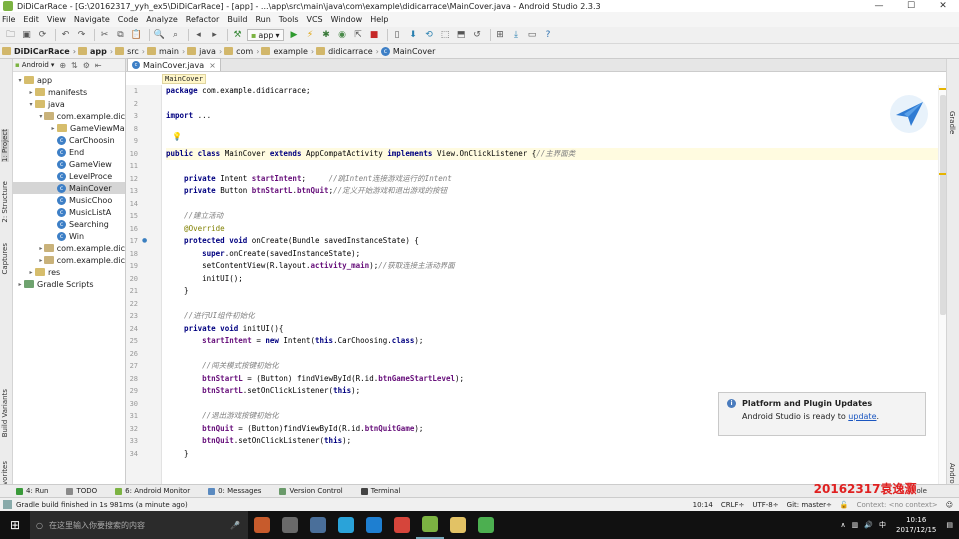 This screenshot has height=539, width=959. Describe the element at coordinates (159, 35) in the screenshot. I see `find-icon: 🔍` at that location.